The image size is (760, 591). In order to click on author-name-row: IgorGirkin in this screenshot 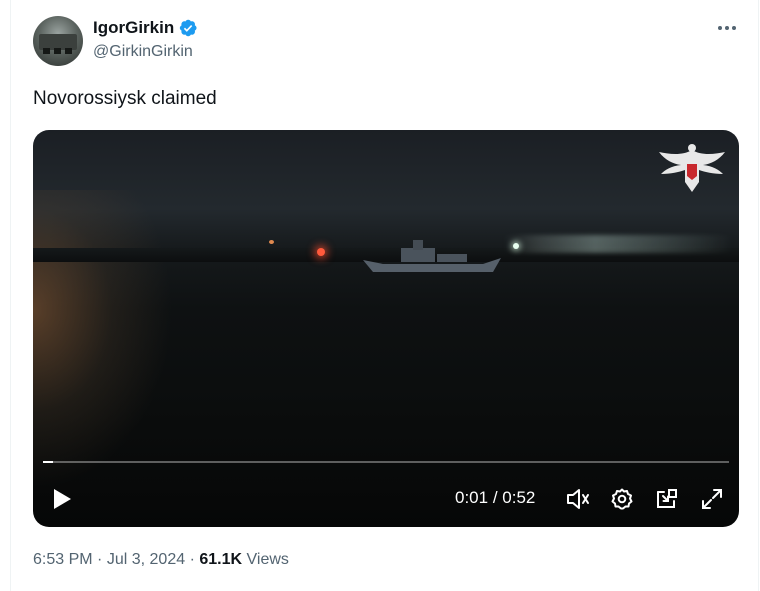, I will do `click(145, 28)`.